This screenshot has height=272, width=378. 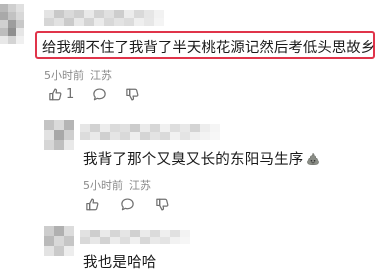 I want to click on comment-text: 给我绷不住了我背了半天桃花源记然后考低头思故乡, so click(x=209, y=48).